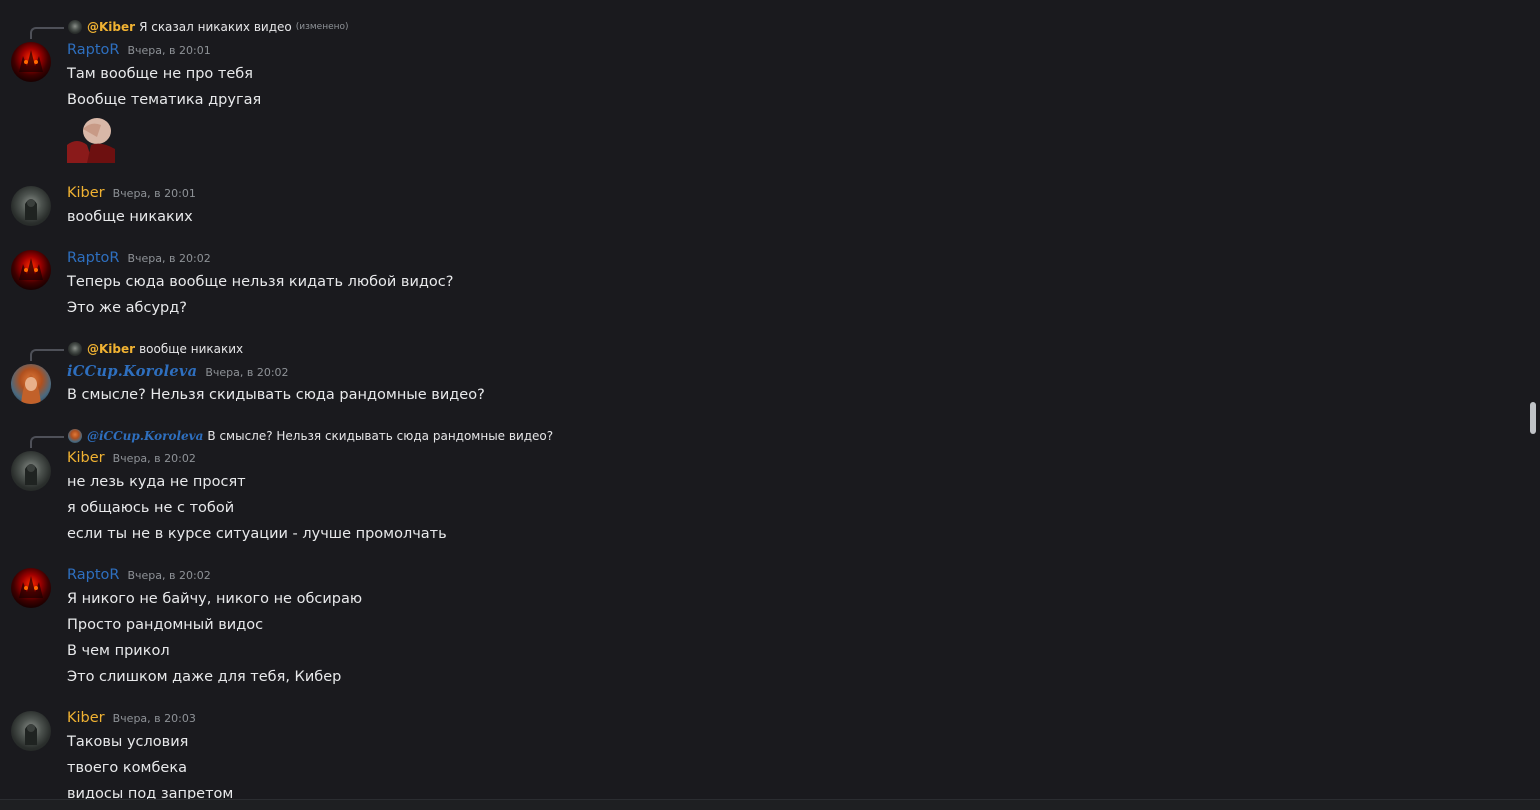  I want to click on composer-edge, so click(770, 804).